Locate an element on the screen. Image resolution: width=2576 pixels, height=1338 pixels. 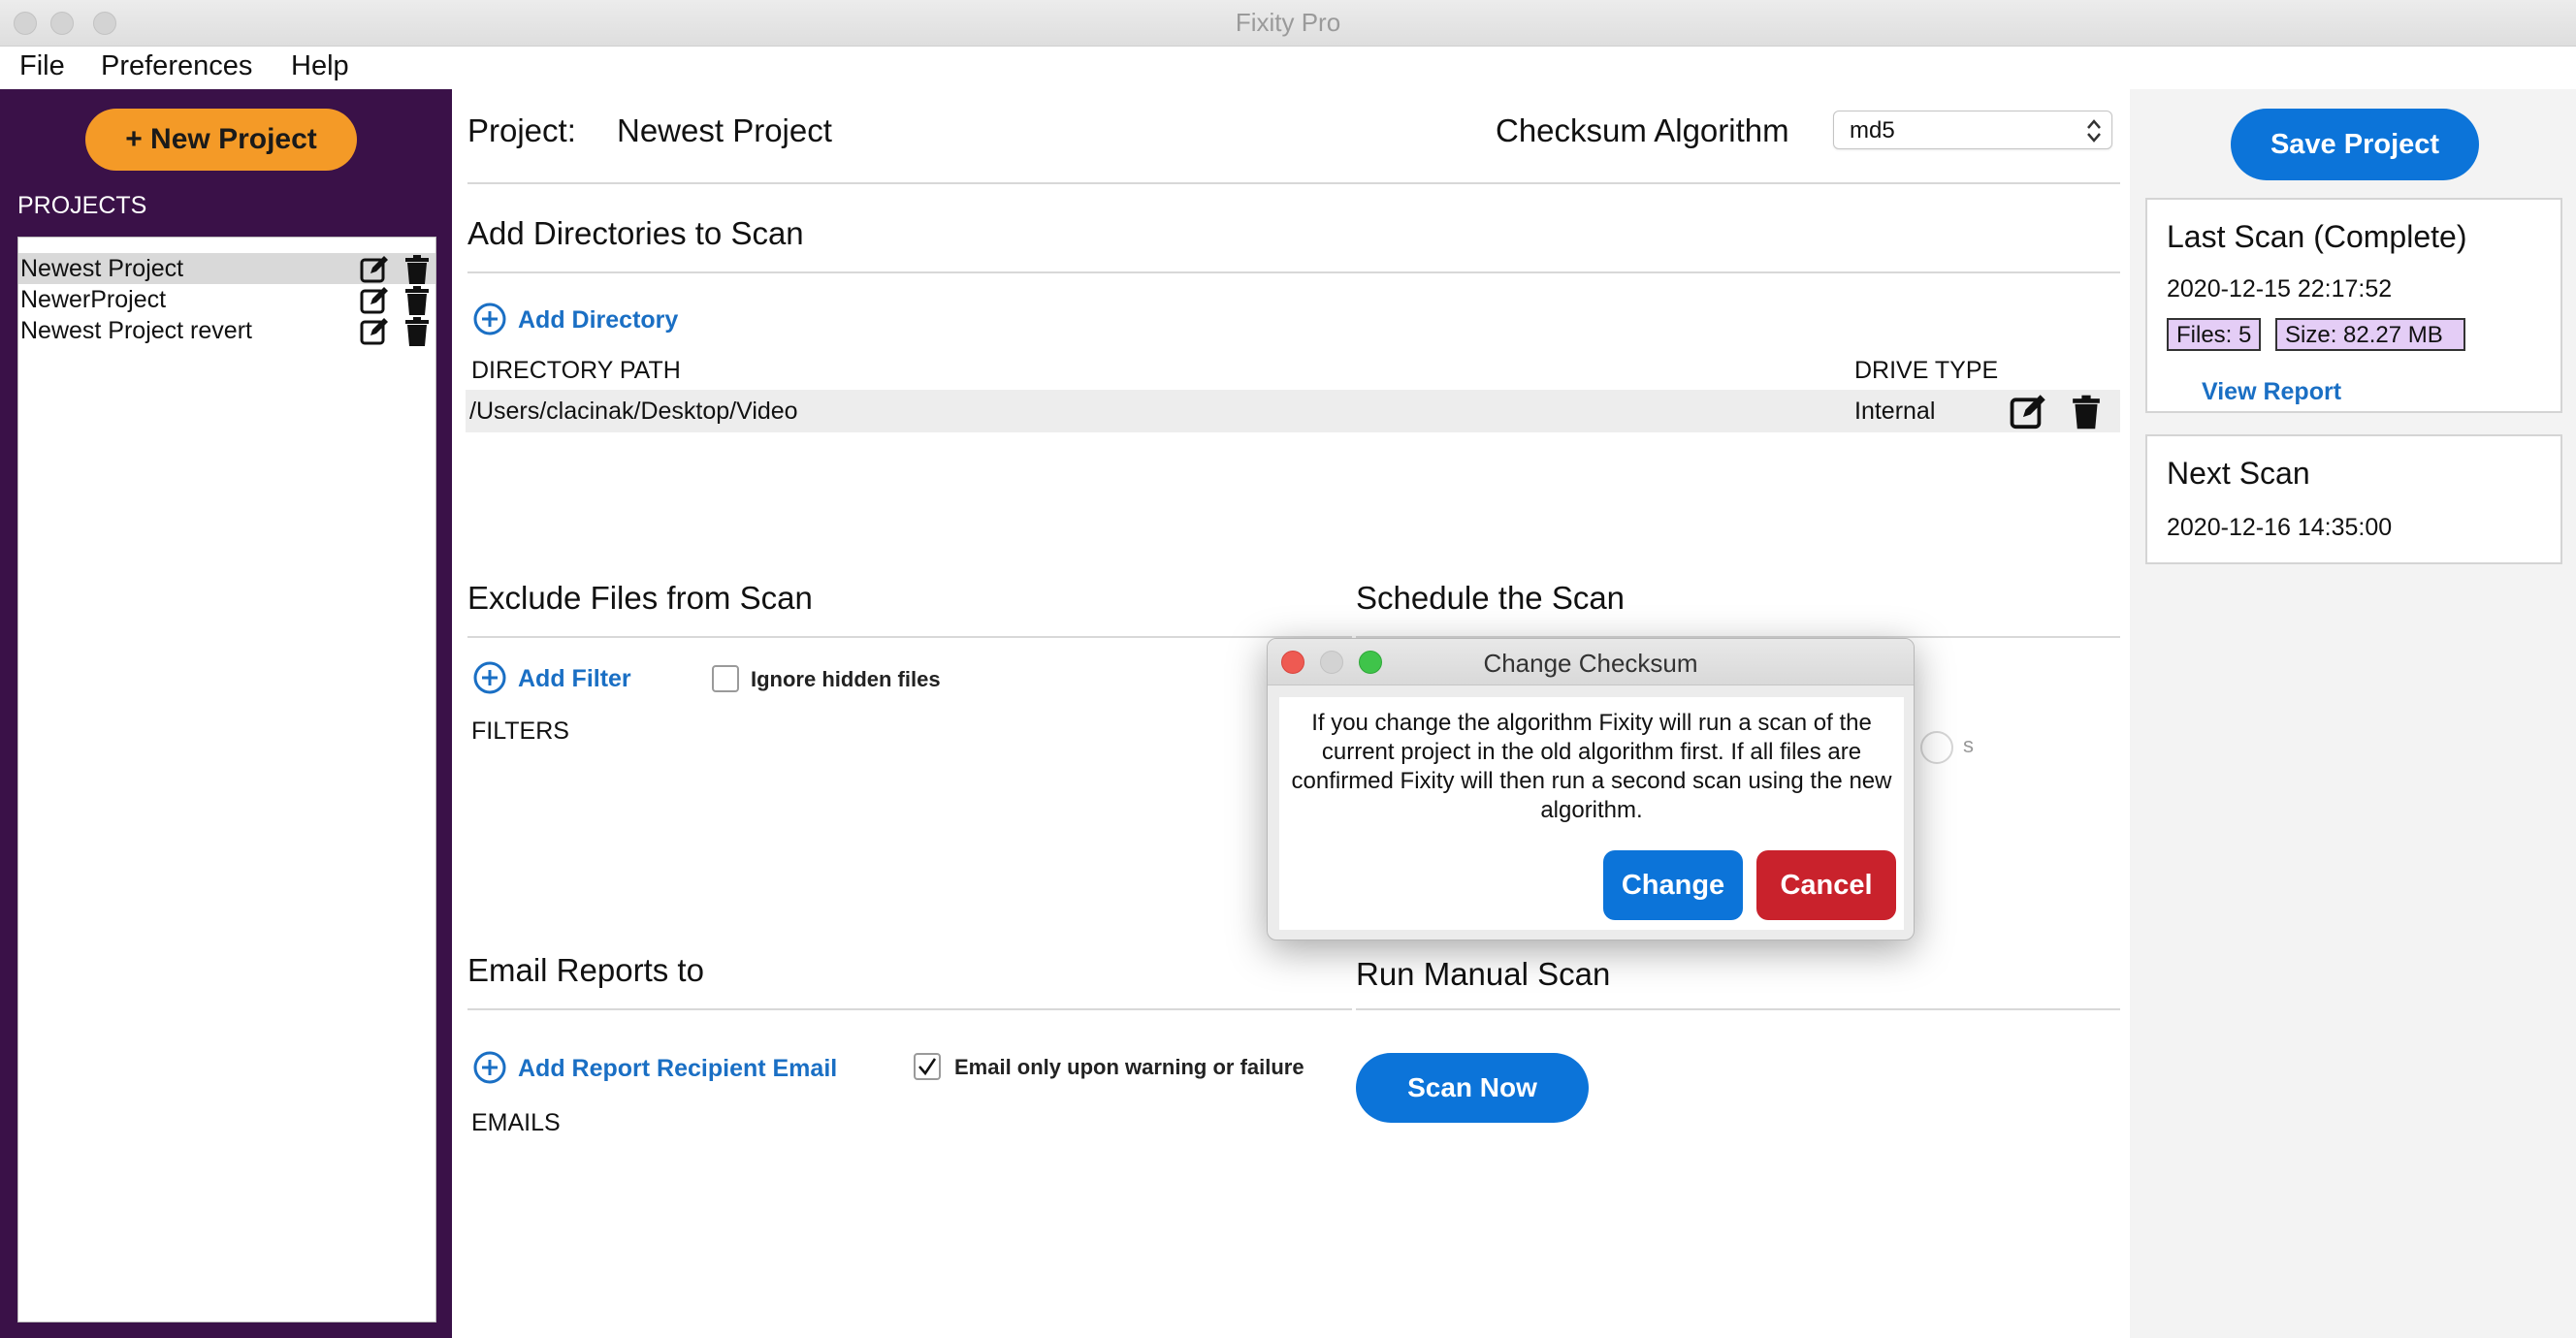
menu-file: File is located at coordinates (42, 66).